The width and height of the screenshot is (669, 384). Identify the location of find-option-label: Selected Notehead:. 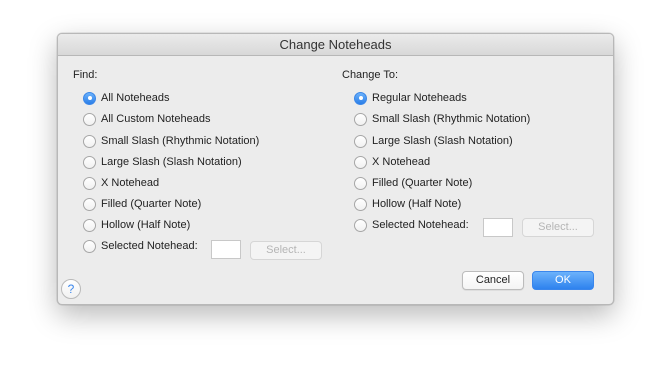
(149, 246).